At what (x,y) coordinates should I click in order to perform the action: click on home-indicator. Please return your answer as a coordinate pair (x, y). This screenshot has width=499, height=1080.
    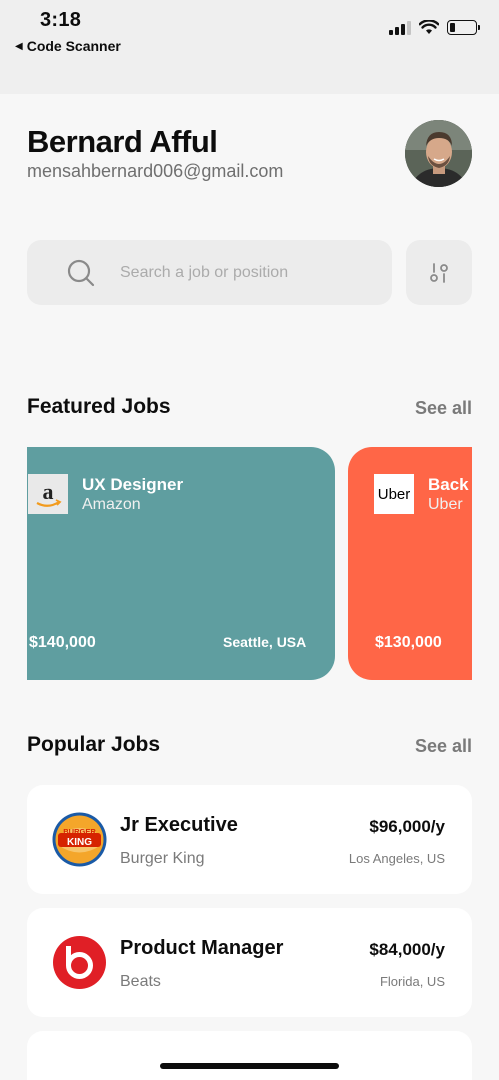
    Looking at the image, I should click on (249, 1066).